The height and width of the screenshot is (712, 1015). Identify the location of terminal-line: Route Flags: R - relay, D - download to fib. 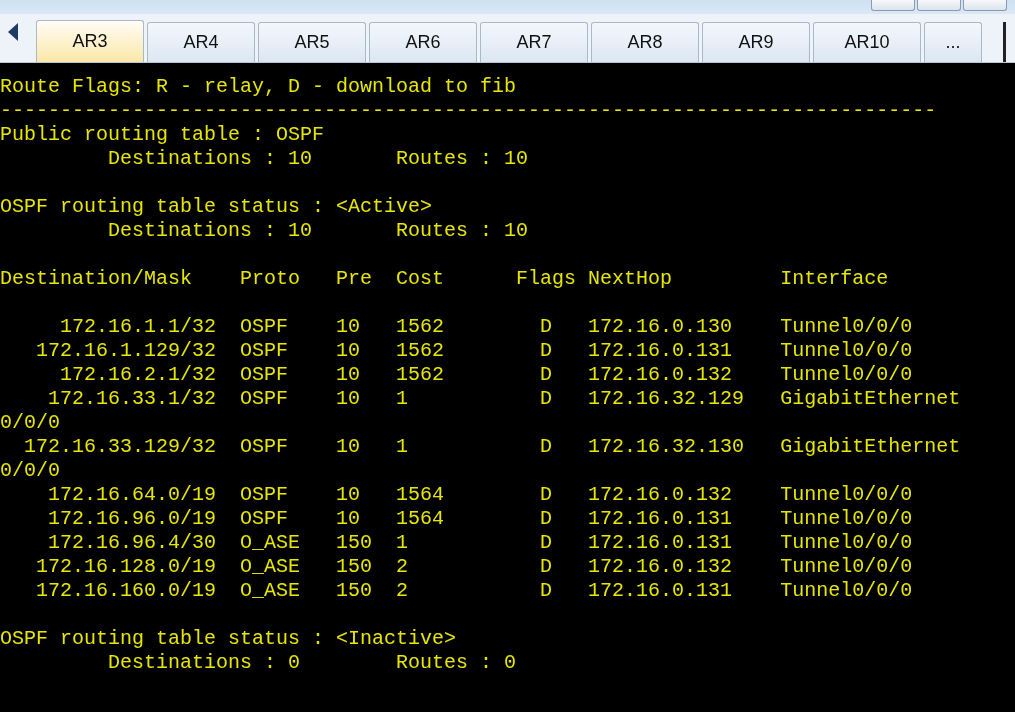
(258, 87).